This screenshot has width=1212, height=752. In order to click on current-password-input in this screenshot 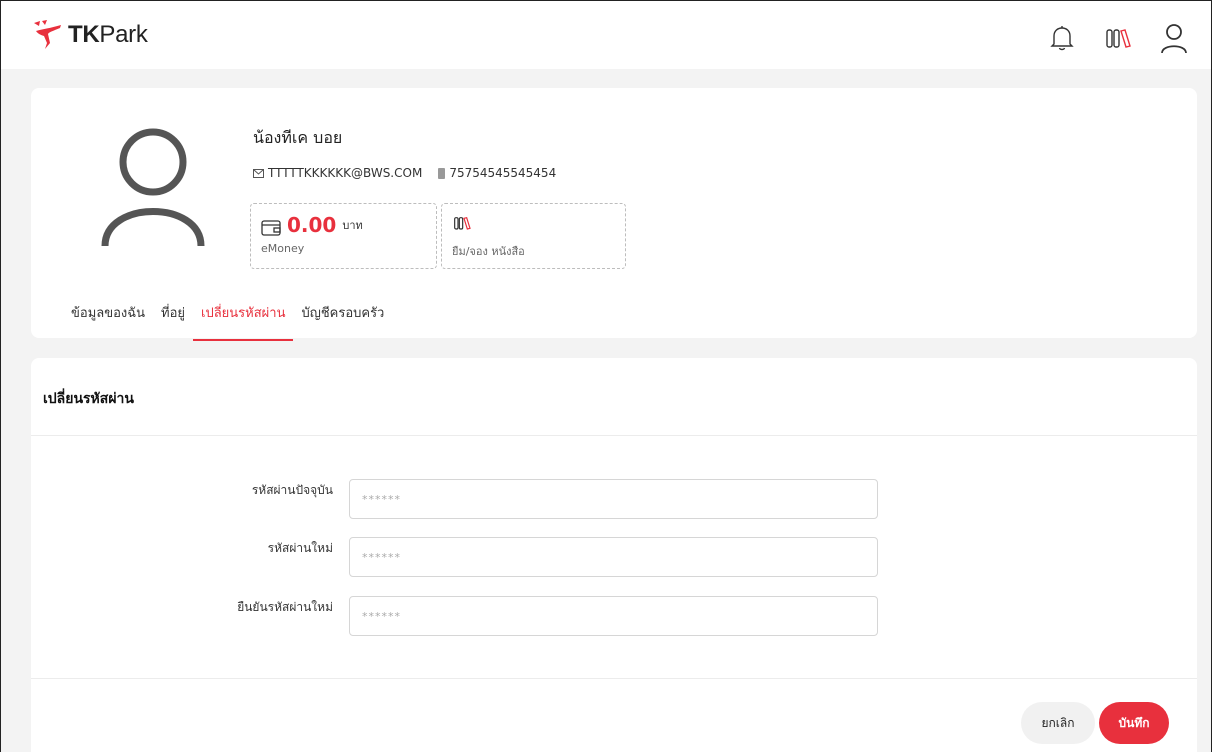, I will do `click(613, 499)`.